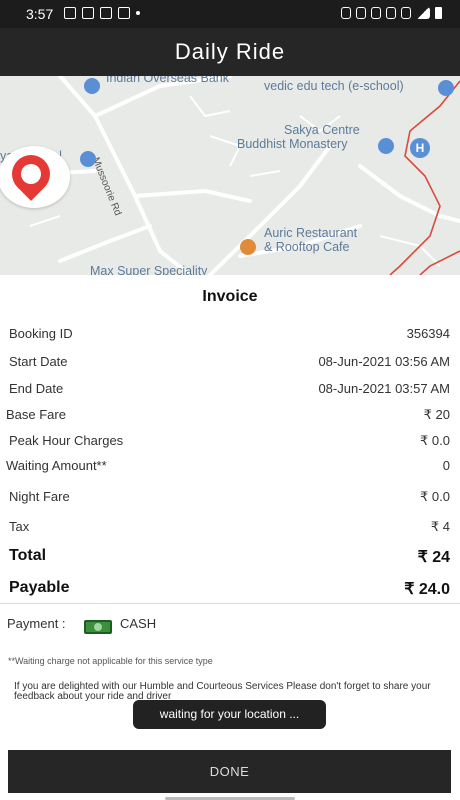 This screenshot has height=800, width=460. I want to click on invoice-row-base-fare: Base Fare ₹ 20, so click(230, 418).